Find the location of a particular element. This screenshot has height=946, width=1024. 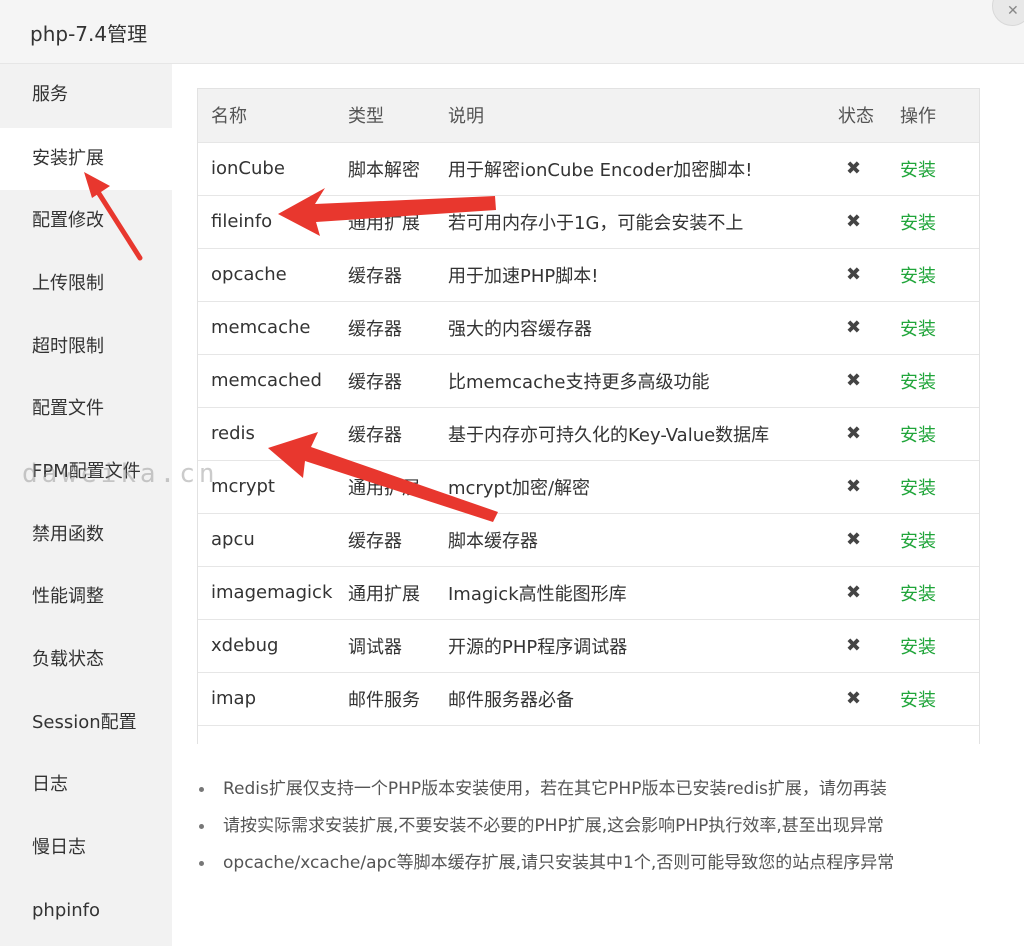

ext-type: 脚本解密 is located at coordinates (398, 169).